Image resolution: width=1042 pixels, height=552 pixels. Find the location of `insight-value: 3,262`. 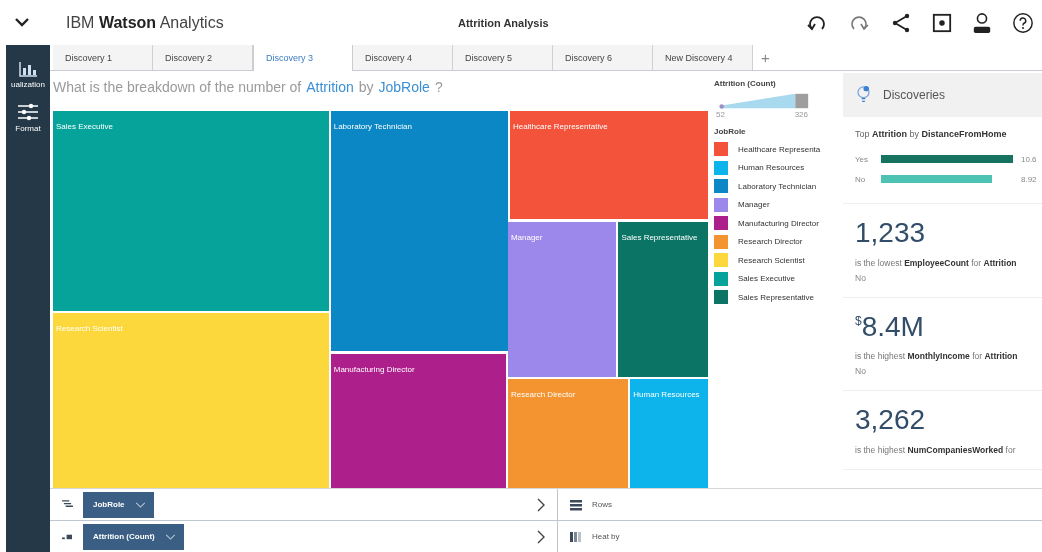

insight-value: 3,262 is located at coordinates (891, 420).